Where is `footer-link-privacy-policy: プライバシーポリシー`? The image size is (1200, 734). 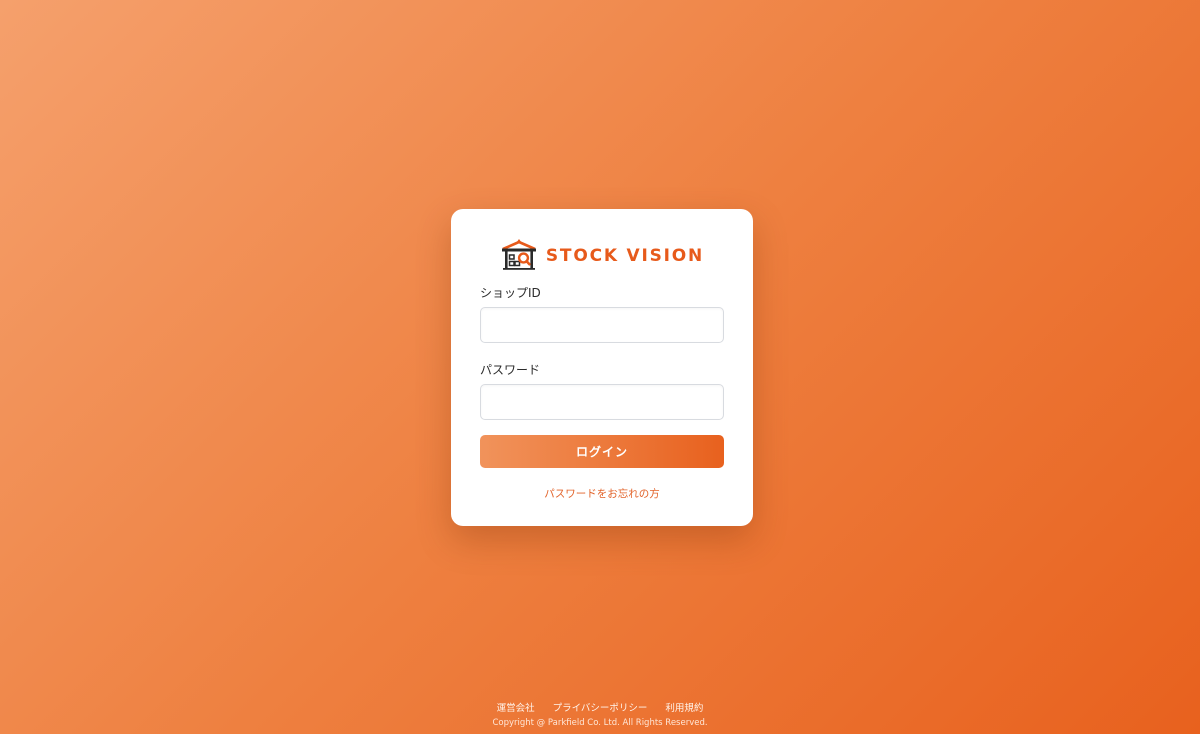
footer-link-privacy-policy: プライバシーポリシー is located at coordinates (600, 707).